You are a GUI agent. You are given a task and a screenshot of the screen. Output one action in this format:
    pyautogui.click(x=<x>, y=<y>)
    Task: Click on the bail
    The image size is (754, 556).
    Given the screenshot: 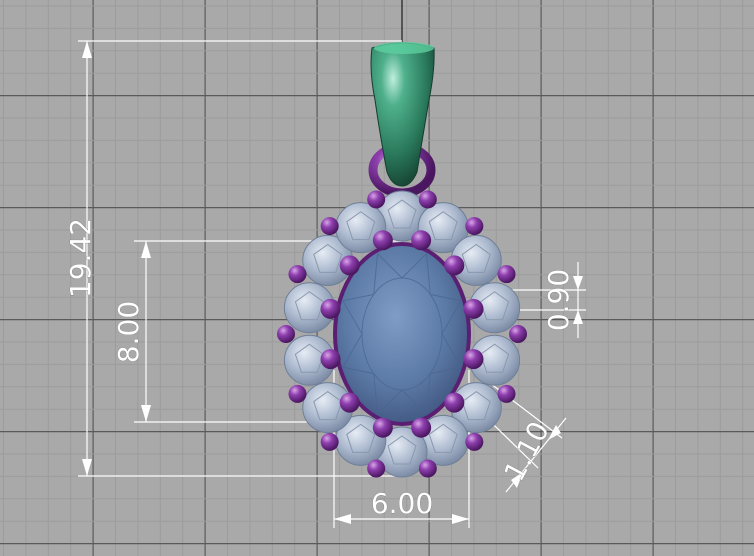 What is the action you would take?
    pyautogui.click(x=402, y=114)
    